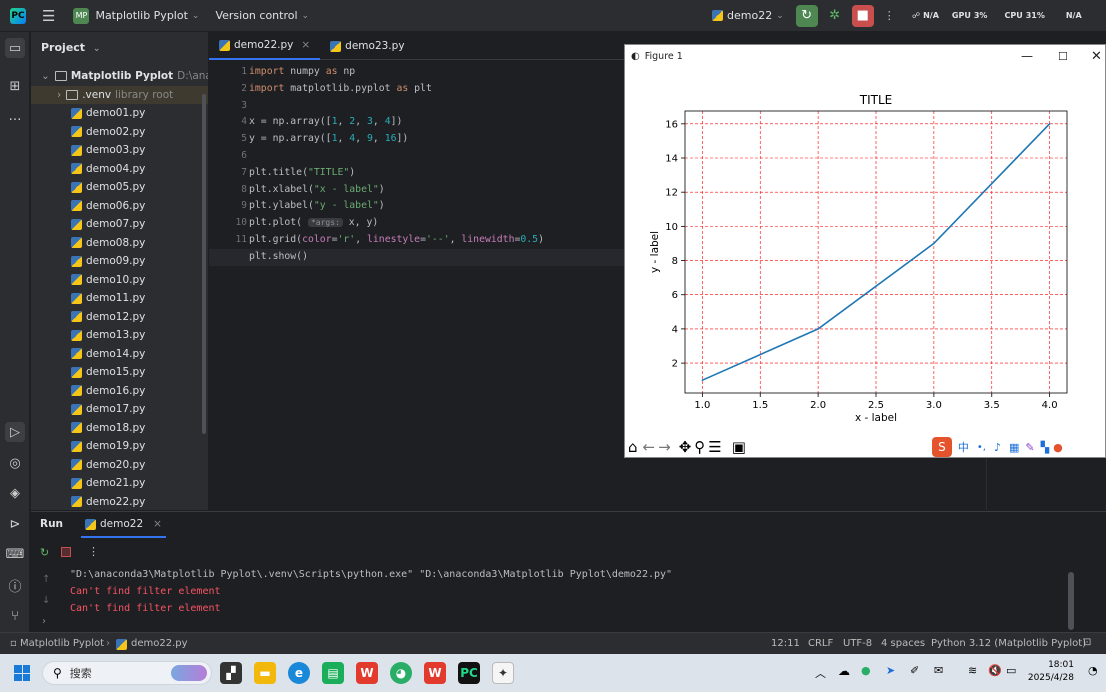 This screenshot has height=692, width=1106. I want to click on file-encoding: UTF-8, so click(857, 643).